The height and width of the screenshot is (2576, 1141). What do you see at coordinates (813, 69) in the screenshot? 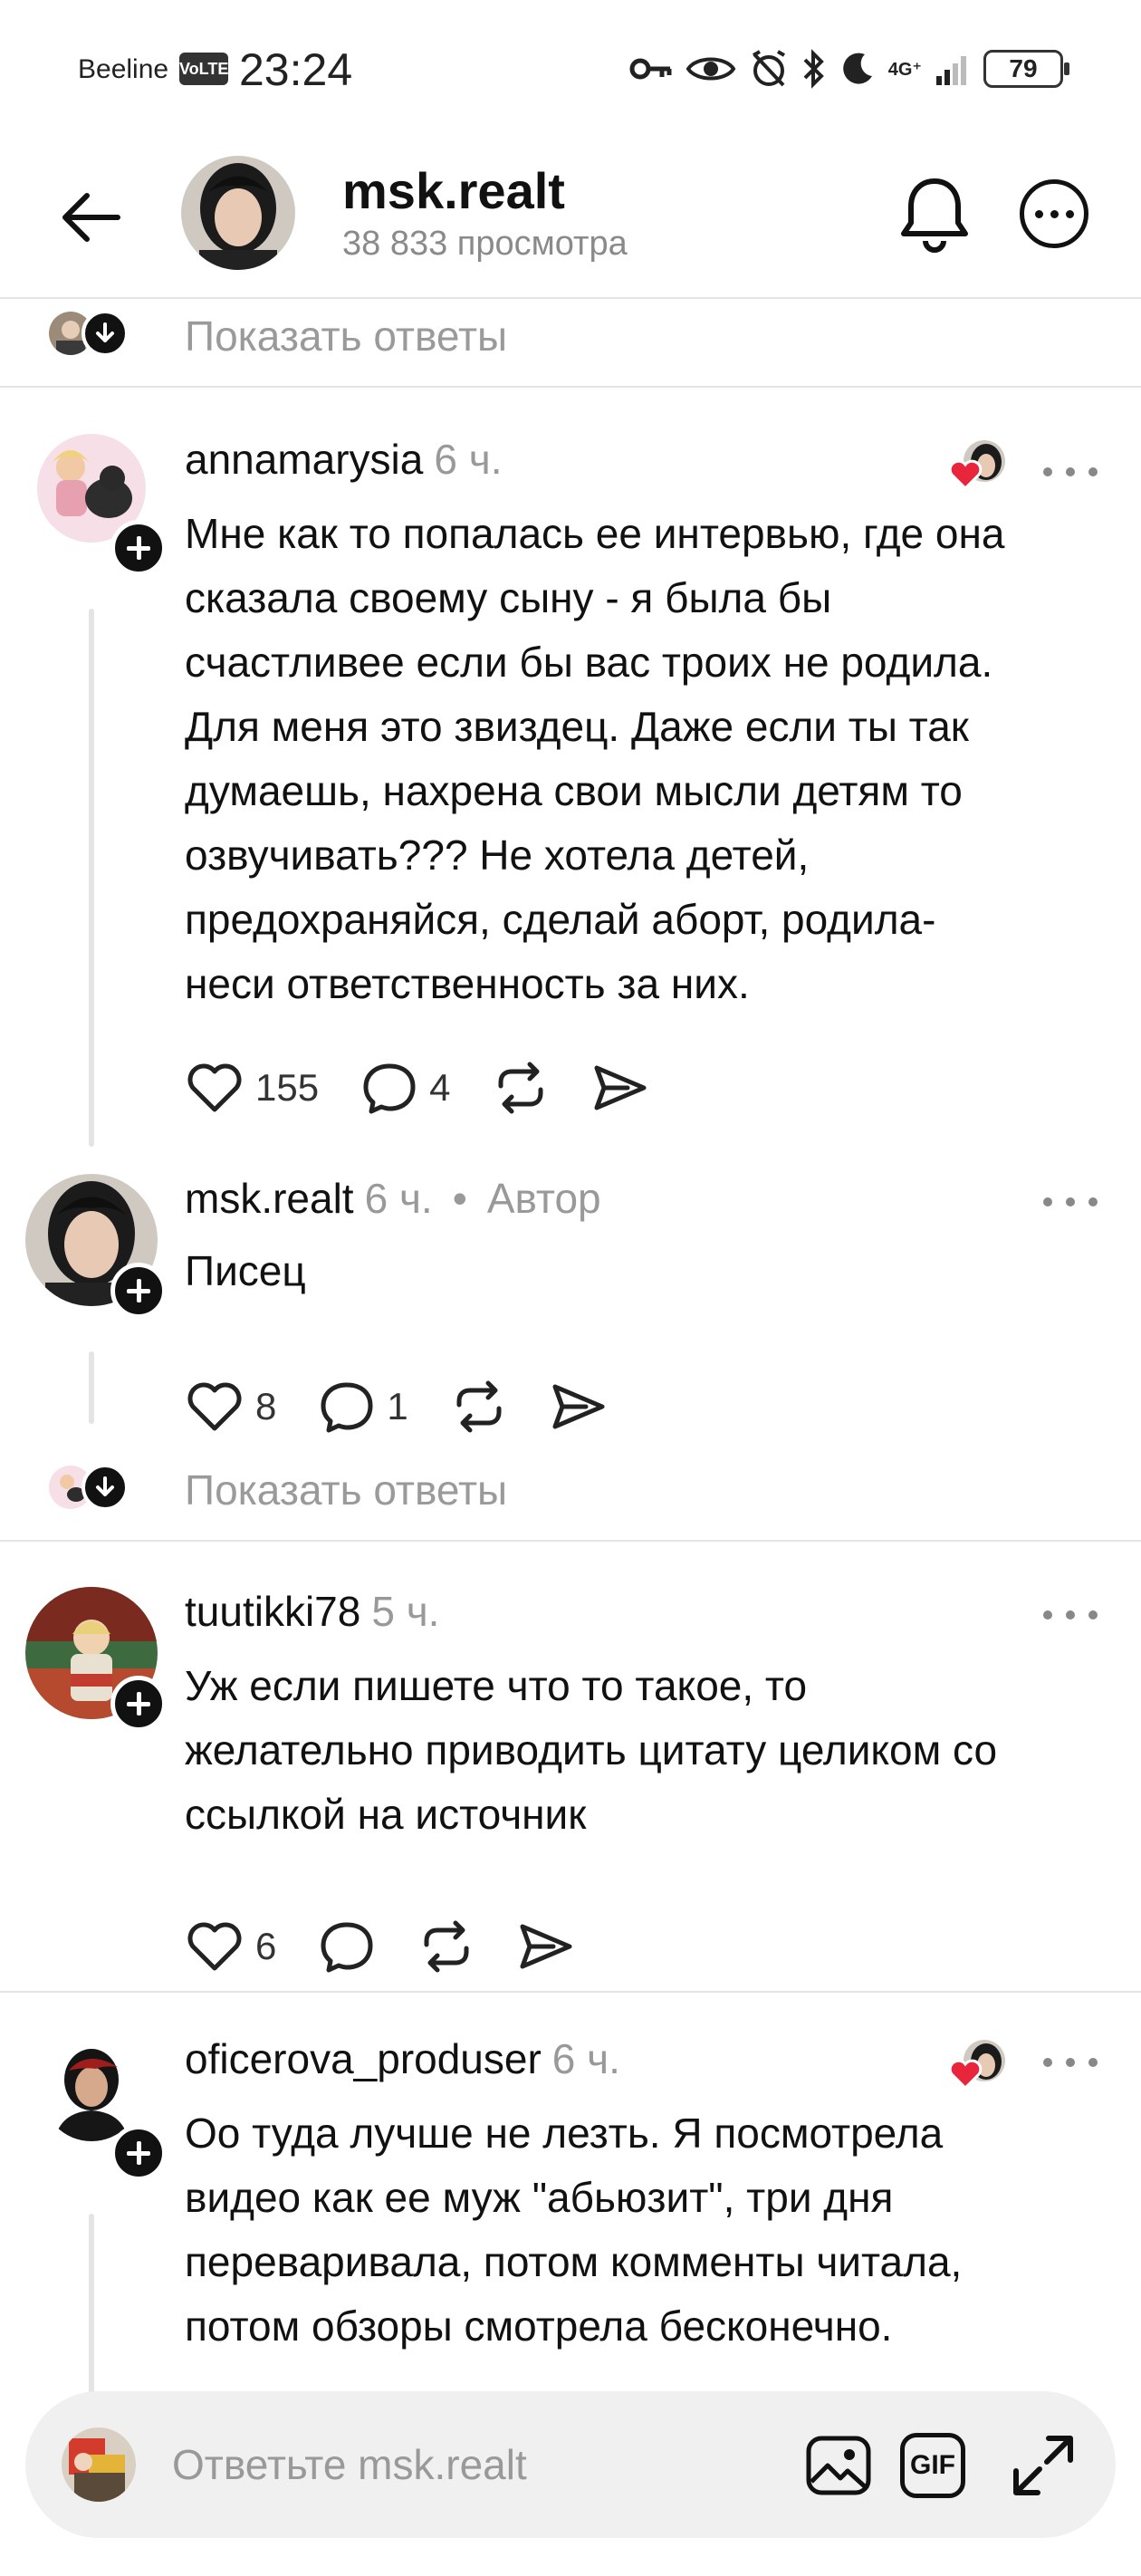
I see `bluetooth-icon` at bounding box center [813, 69].